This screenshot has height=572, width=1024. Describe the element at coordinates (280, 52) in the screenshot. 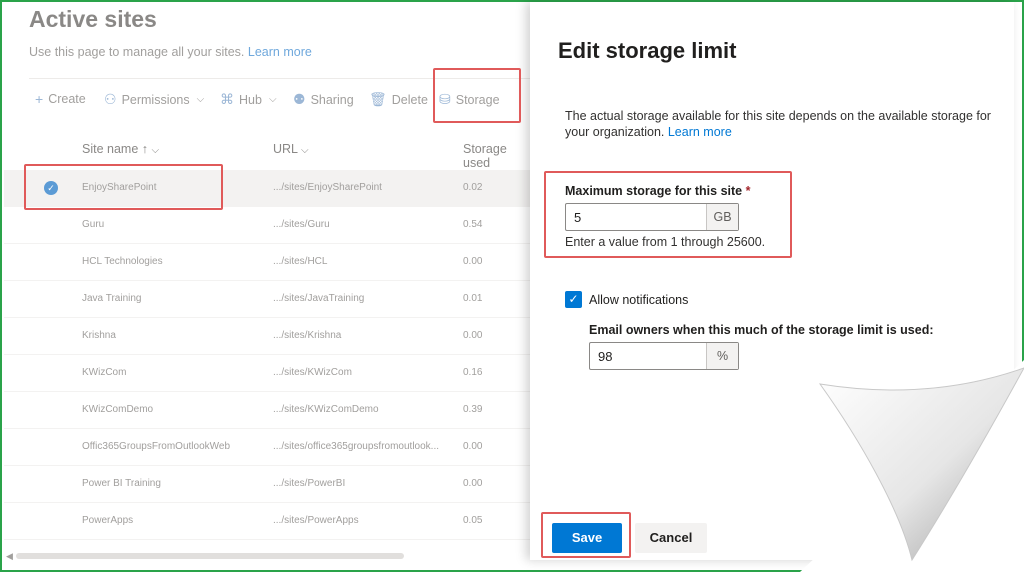

I see `learn-more-link: Learn more` at that location.